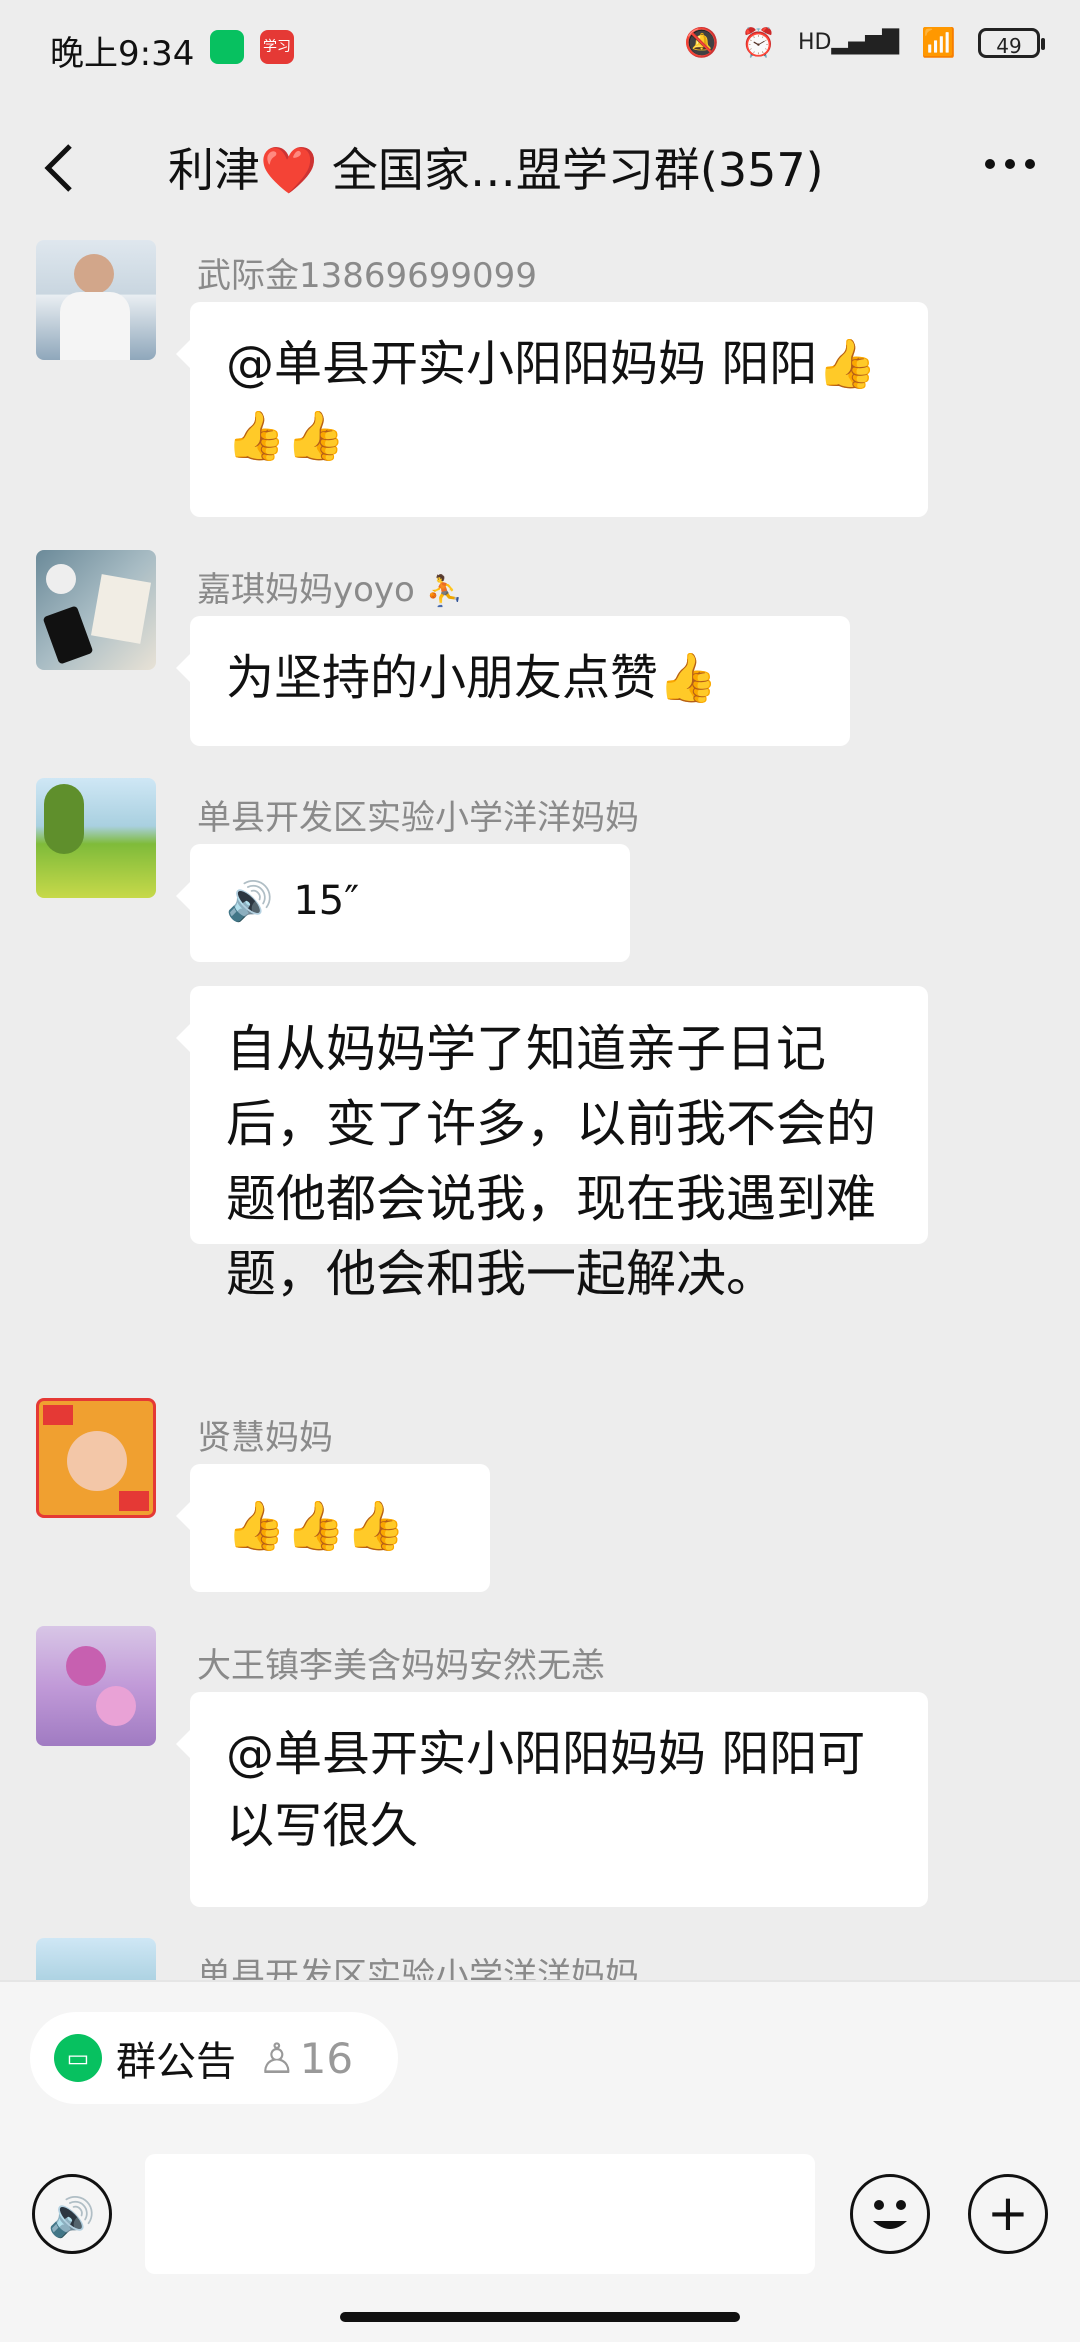  I want to click on back-button, so click(70, 168).